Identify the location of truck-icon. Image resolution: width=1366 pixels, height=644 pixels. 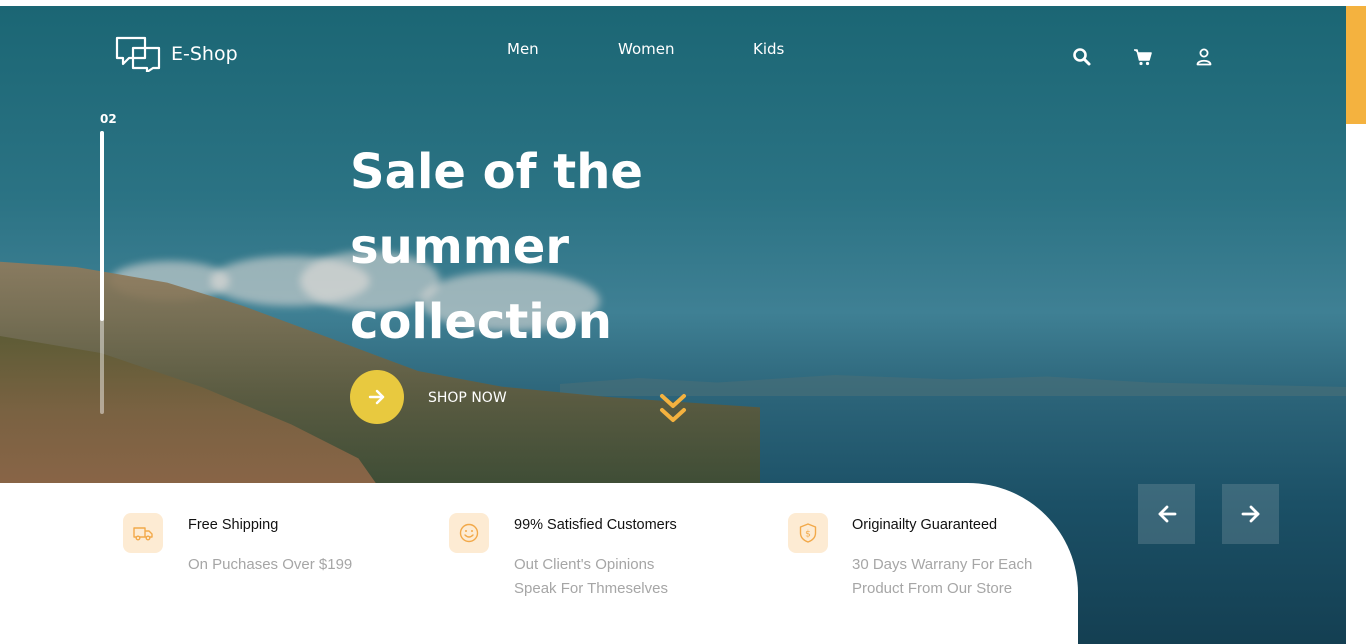
(143, 534).